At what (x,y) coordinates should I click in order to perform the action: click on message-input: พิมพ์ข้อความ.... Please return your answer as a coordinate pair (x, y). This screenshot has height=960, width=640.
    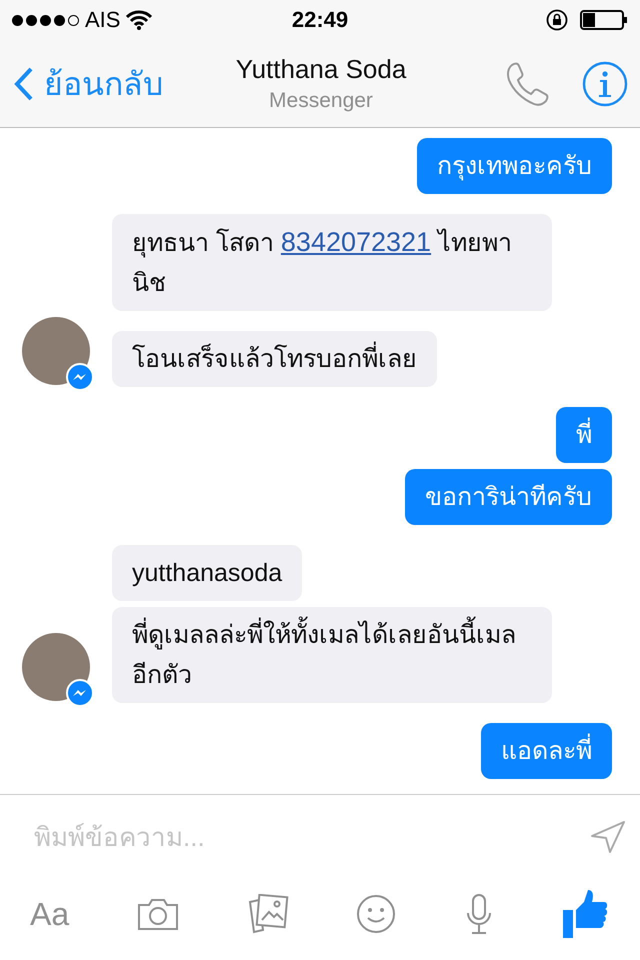
    Looking at the image, I should click on (311, 837).